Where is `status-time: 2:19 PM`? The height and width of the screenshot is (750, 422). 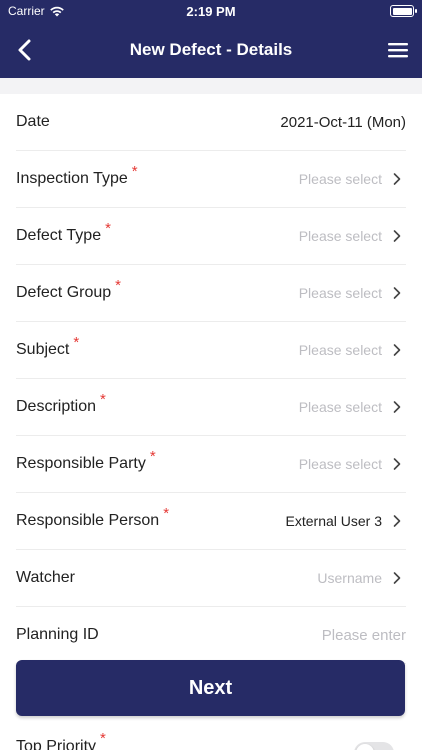 status-time: 2:19 PM is located at coordinates (211, 11).